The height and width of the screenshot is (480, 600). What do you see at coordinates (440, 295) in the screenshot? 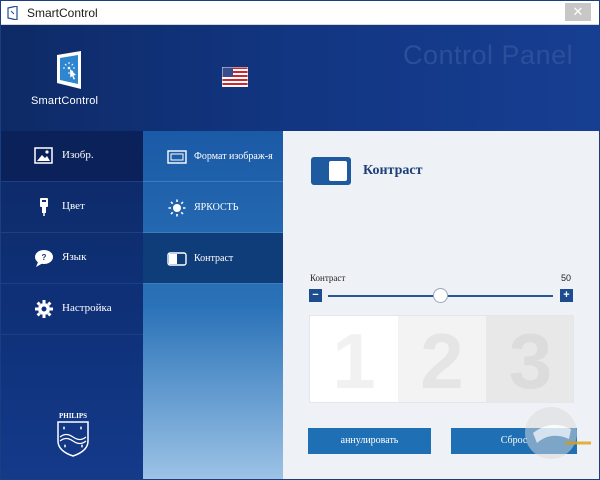
I see `slider-thumb` at bounding box center [440, 295].